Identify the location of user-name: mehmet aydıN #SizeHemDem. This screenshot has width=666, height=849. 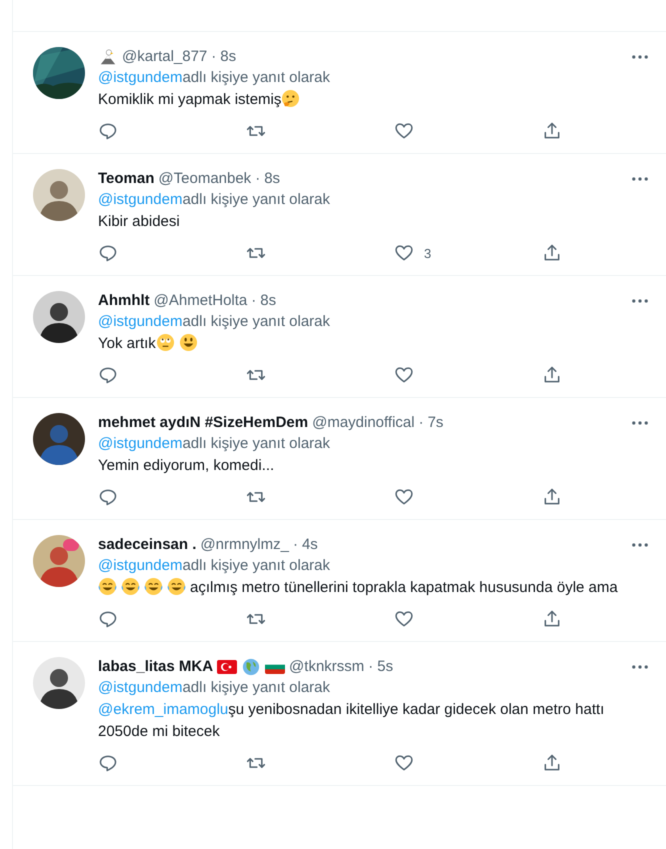
(203, 423).